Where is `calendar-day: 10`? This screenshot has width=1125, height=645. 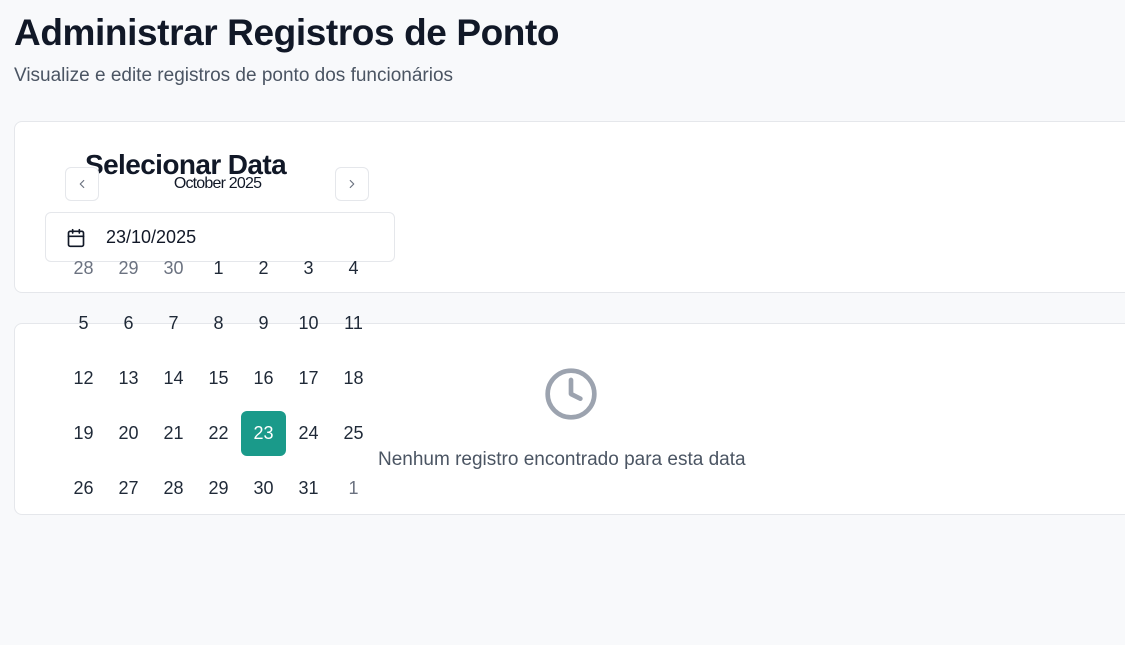 calendar-day: 10 is located at coordinates (308, 323).